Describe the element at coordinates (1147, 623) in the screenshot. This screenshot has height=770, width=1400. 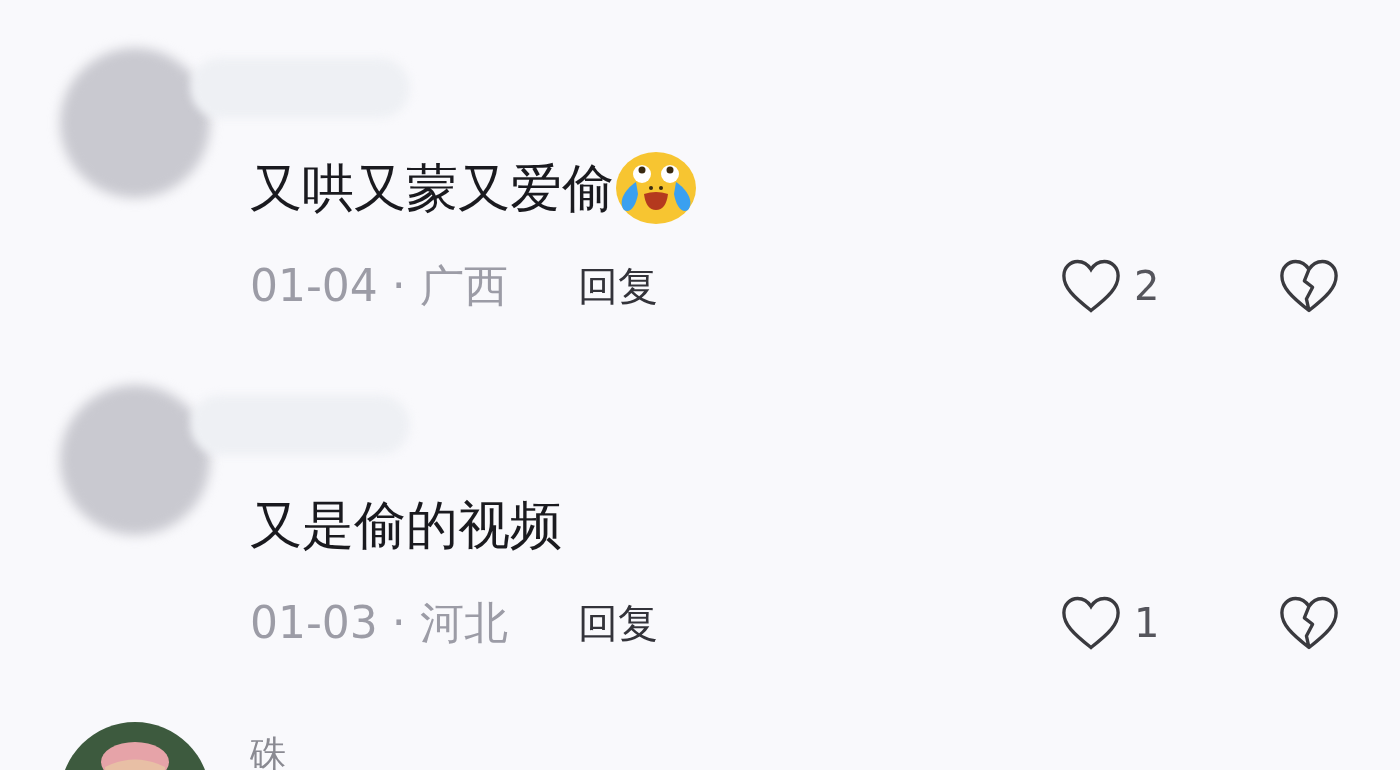
I see `like-count: 1` at that location.